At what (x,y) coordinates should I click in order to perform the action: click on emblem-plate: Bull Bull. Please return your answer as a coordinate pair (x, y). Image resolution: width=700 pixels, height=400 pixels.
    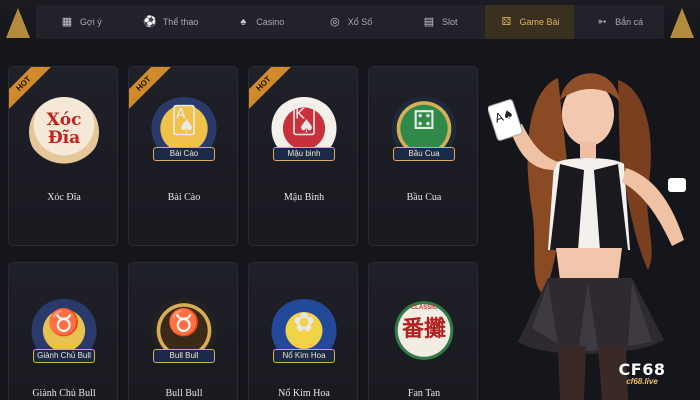
    Looking at the image, I should click on (184, 356).